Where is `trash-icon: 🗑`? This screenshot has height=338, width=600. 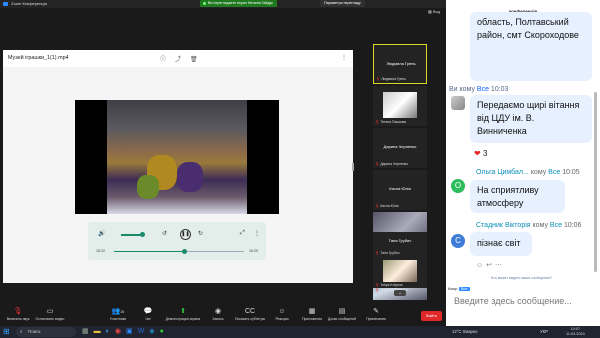 trash-icon: 🗑 is located at coordinates (198, 60).